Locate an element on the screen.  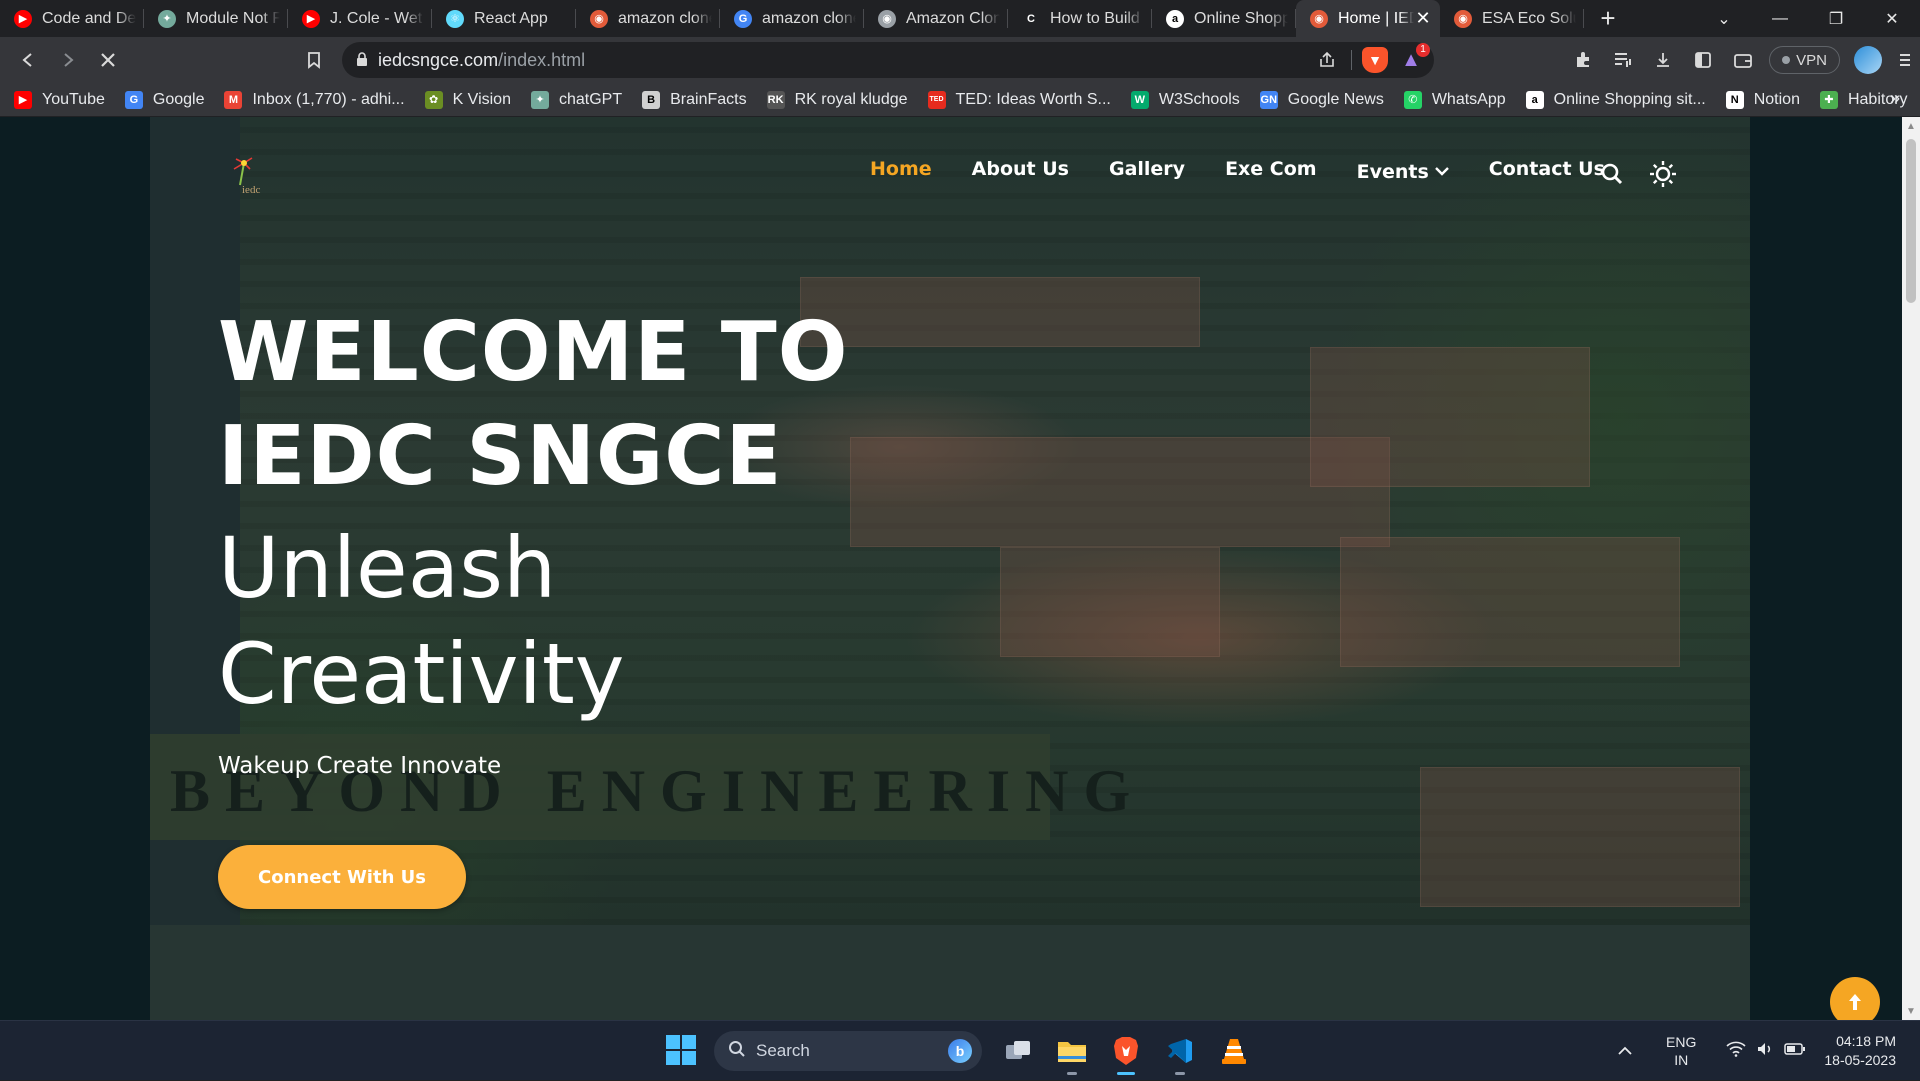
address-bar-actions: ▼ ▲ 1 is located at coordinates (1371, 58).